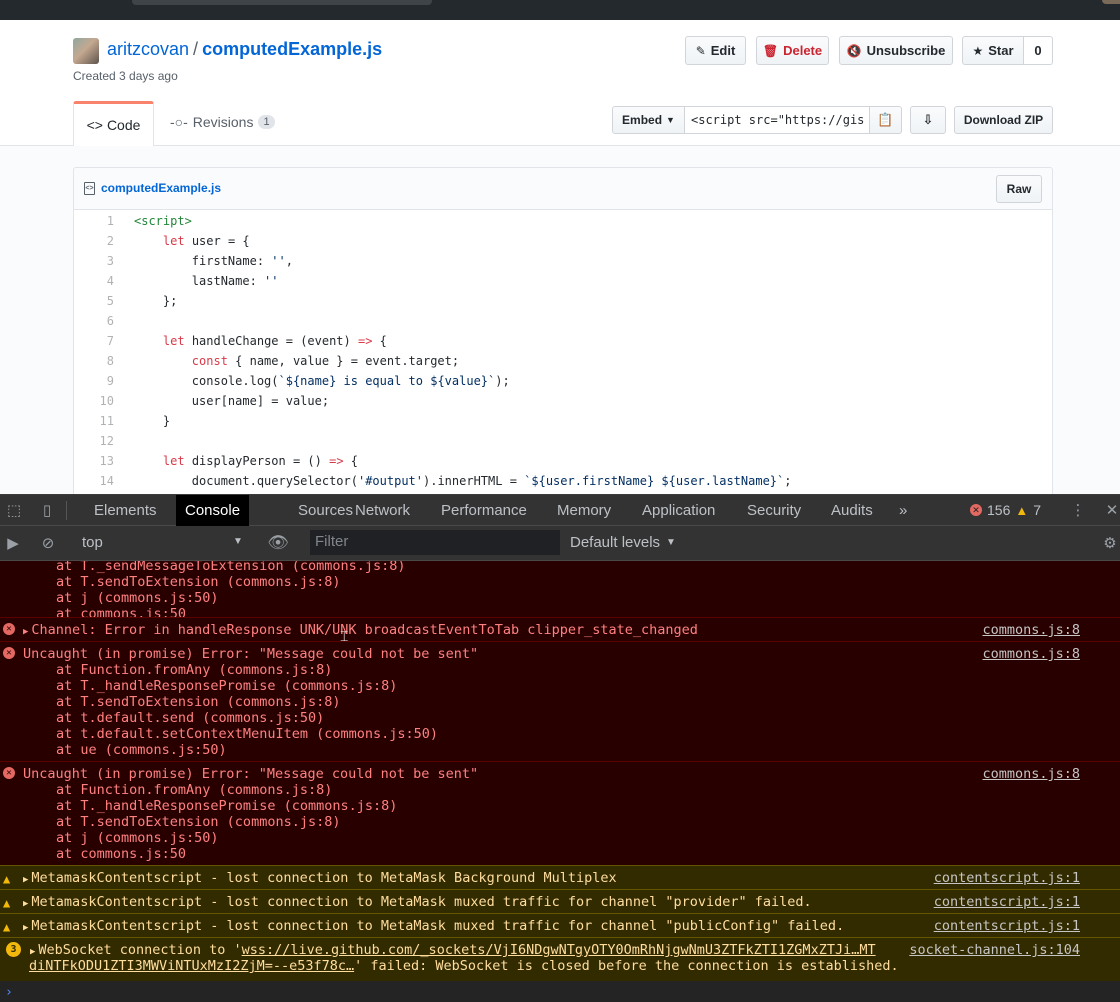 This screenshot has height=1002, width=1120. I want to click on open-desktop-button: ⇩, so click(928, 120).